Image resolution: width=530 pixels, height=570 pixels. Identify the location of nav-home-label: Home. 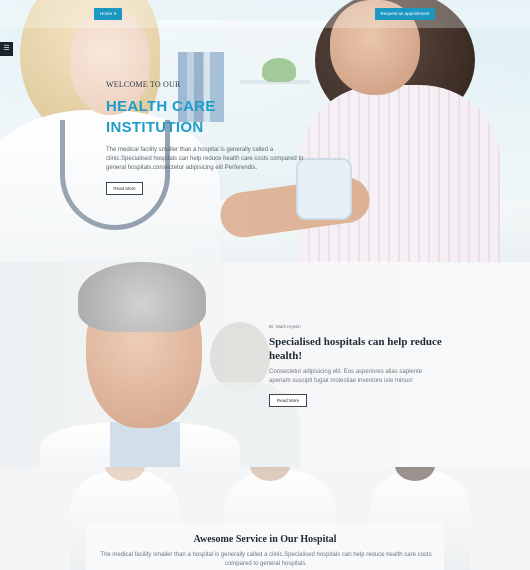
(106, 13).